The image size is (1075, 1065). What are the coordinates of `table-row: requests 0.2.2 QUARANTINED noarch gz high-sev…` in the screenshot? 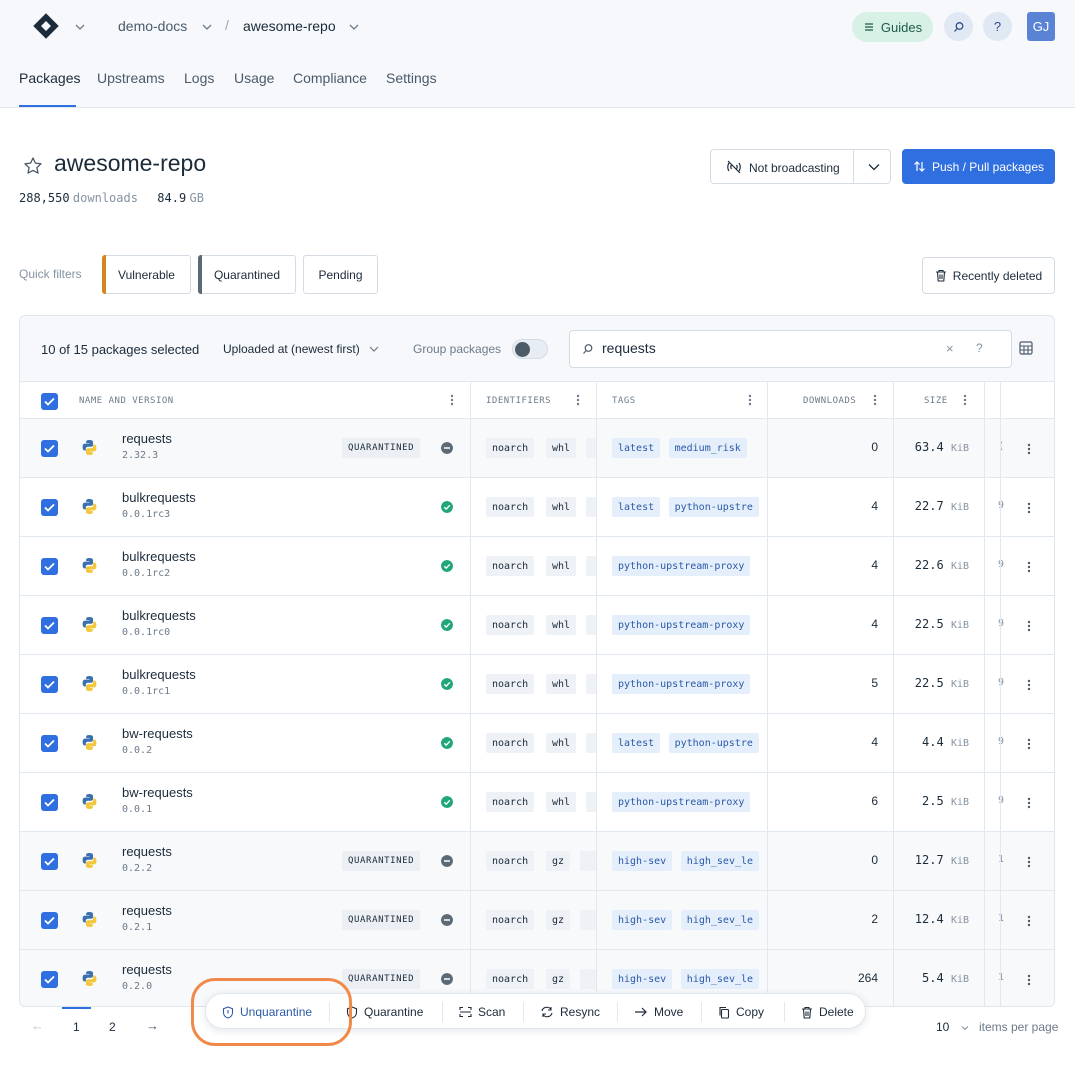 It's located at (537, 861).